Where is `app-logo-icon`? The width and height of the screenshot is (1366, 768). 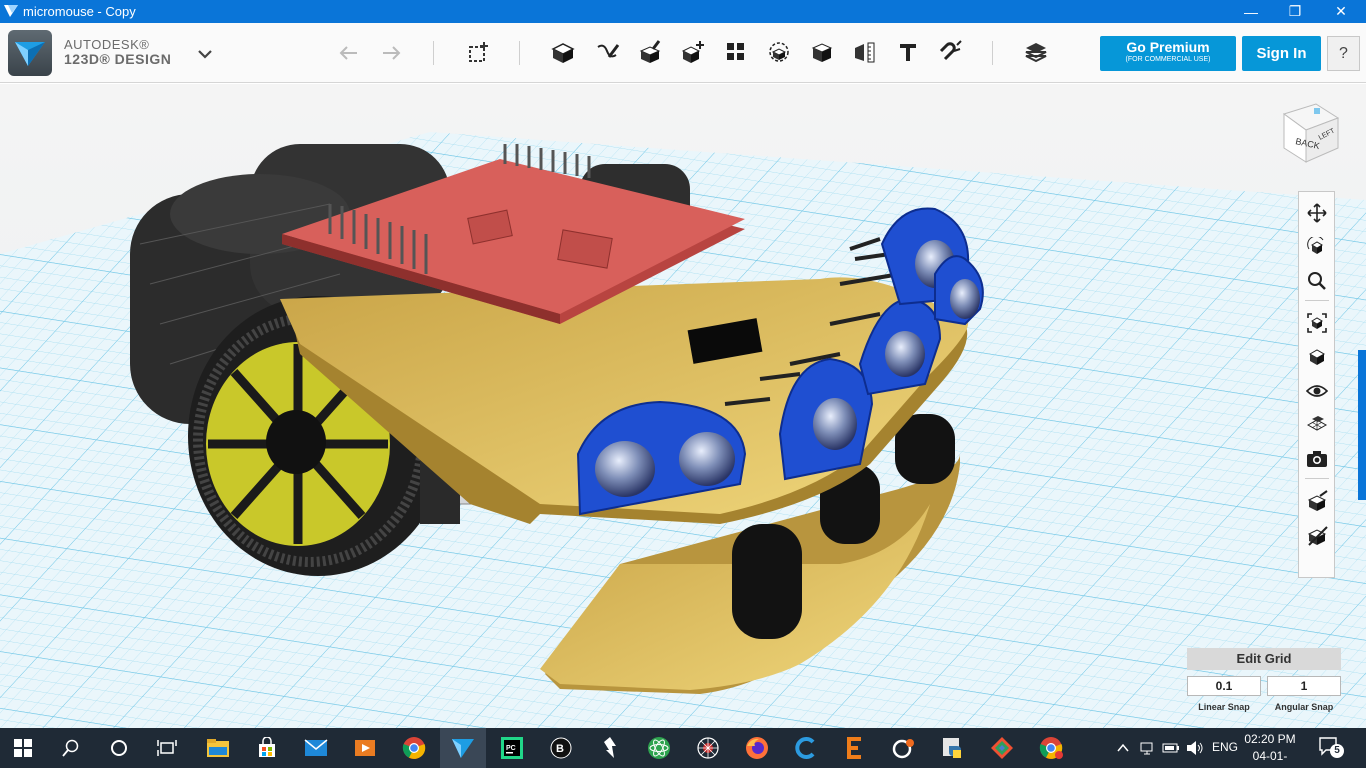 app-logo-icon is located at coordinates (11, 11).